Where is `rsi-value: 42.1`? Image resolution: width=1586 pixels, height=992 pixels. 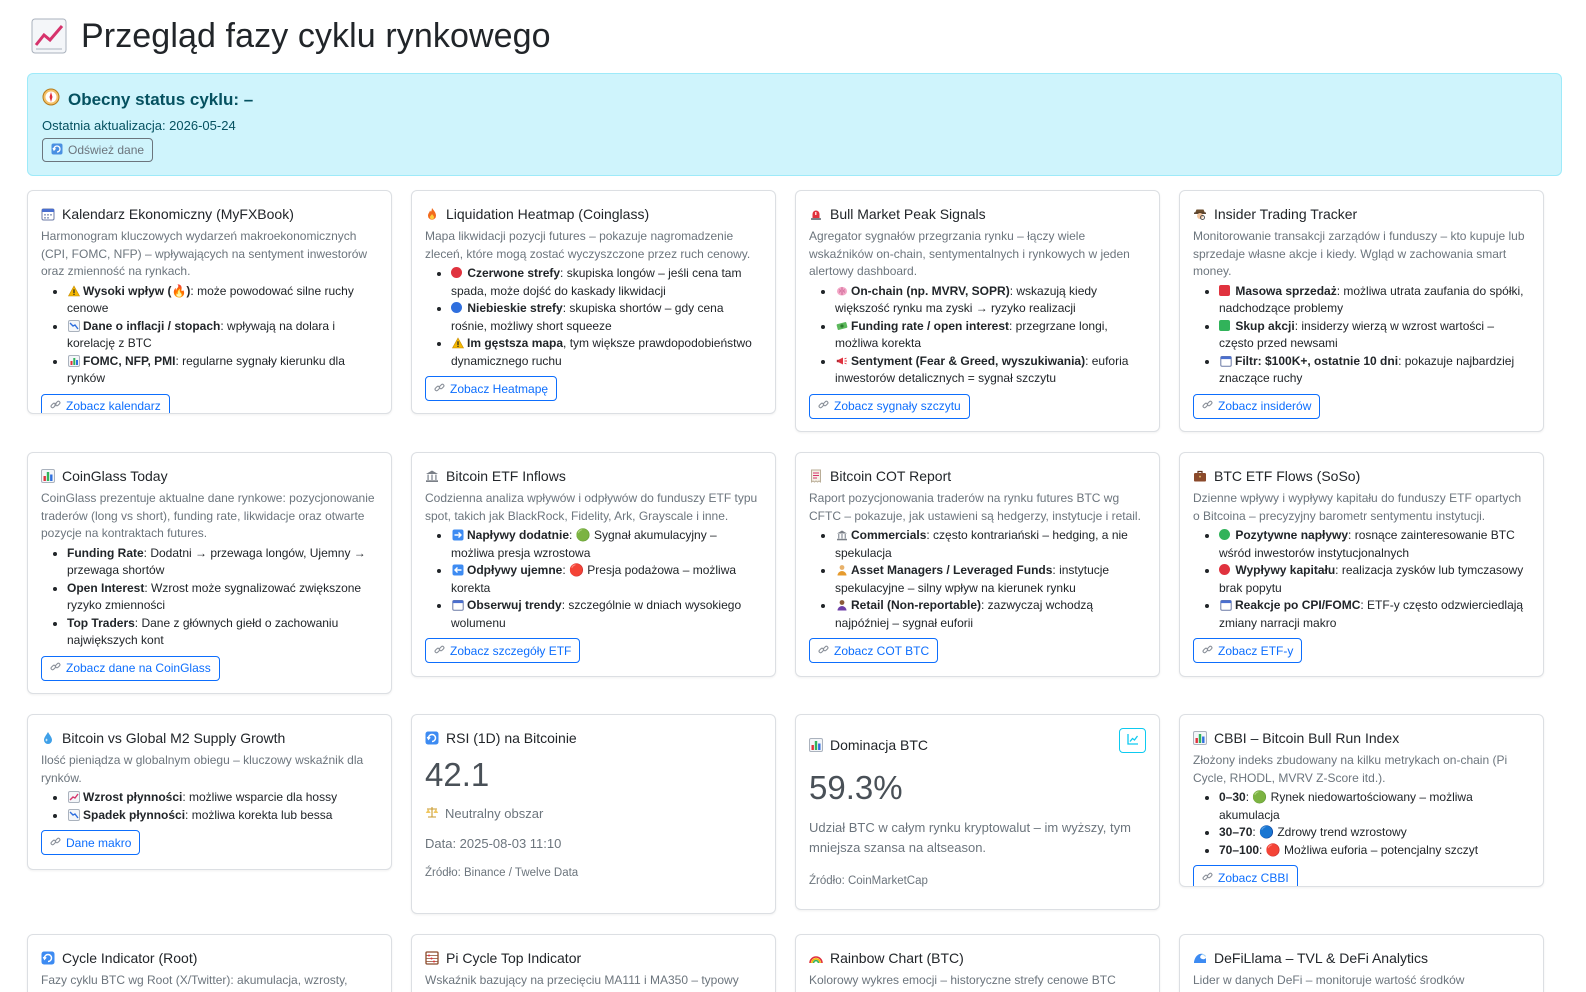 rsi-value: 42.1 is located at coordinates (457, 774).